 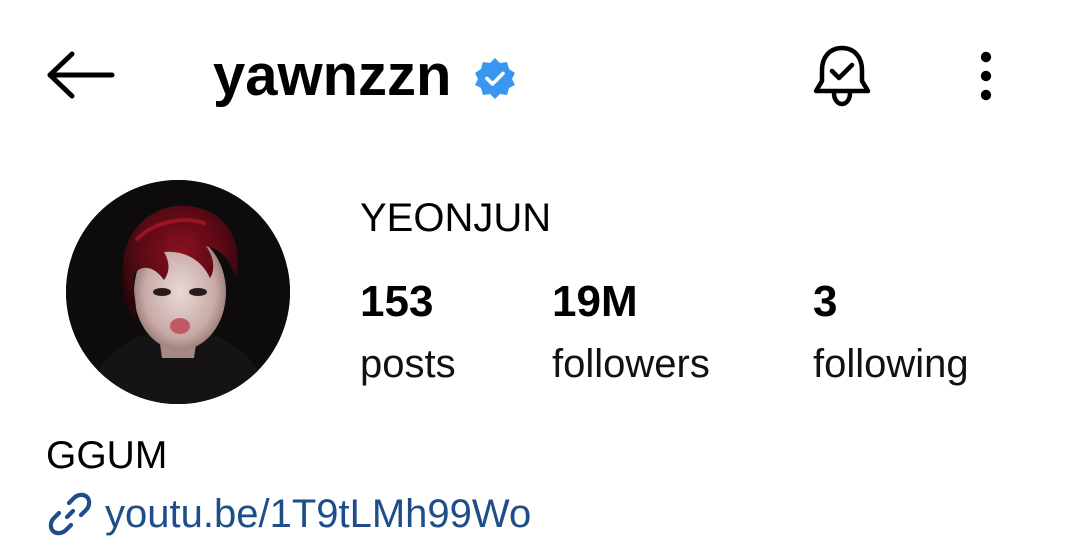 I want to click on link-icon, so click(x=70, y=514).